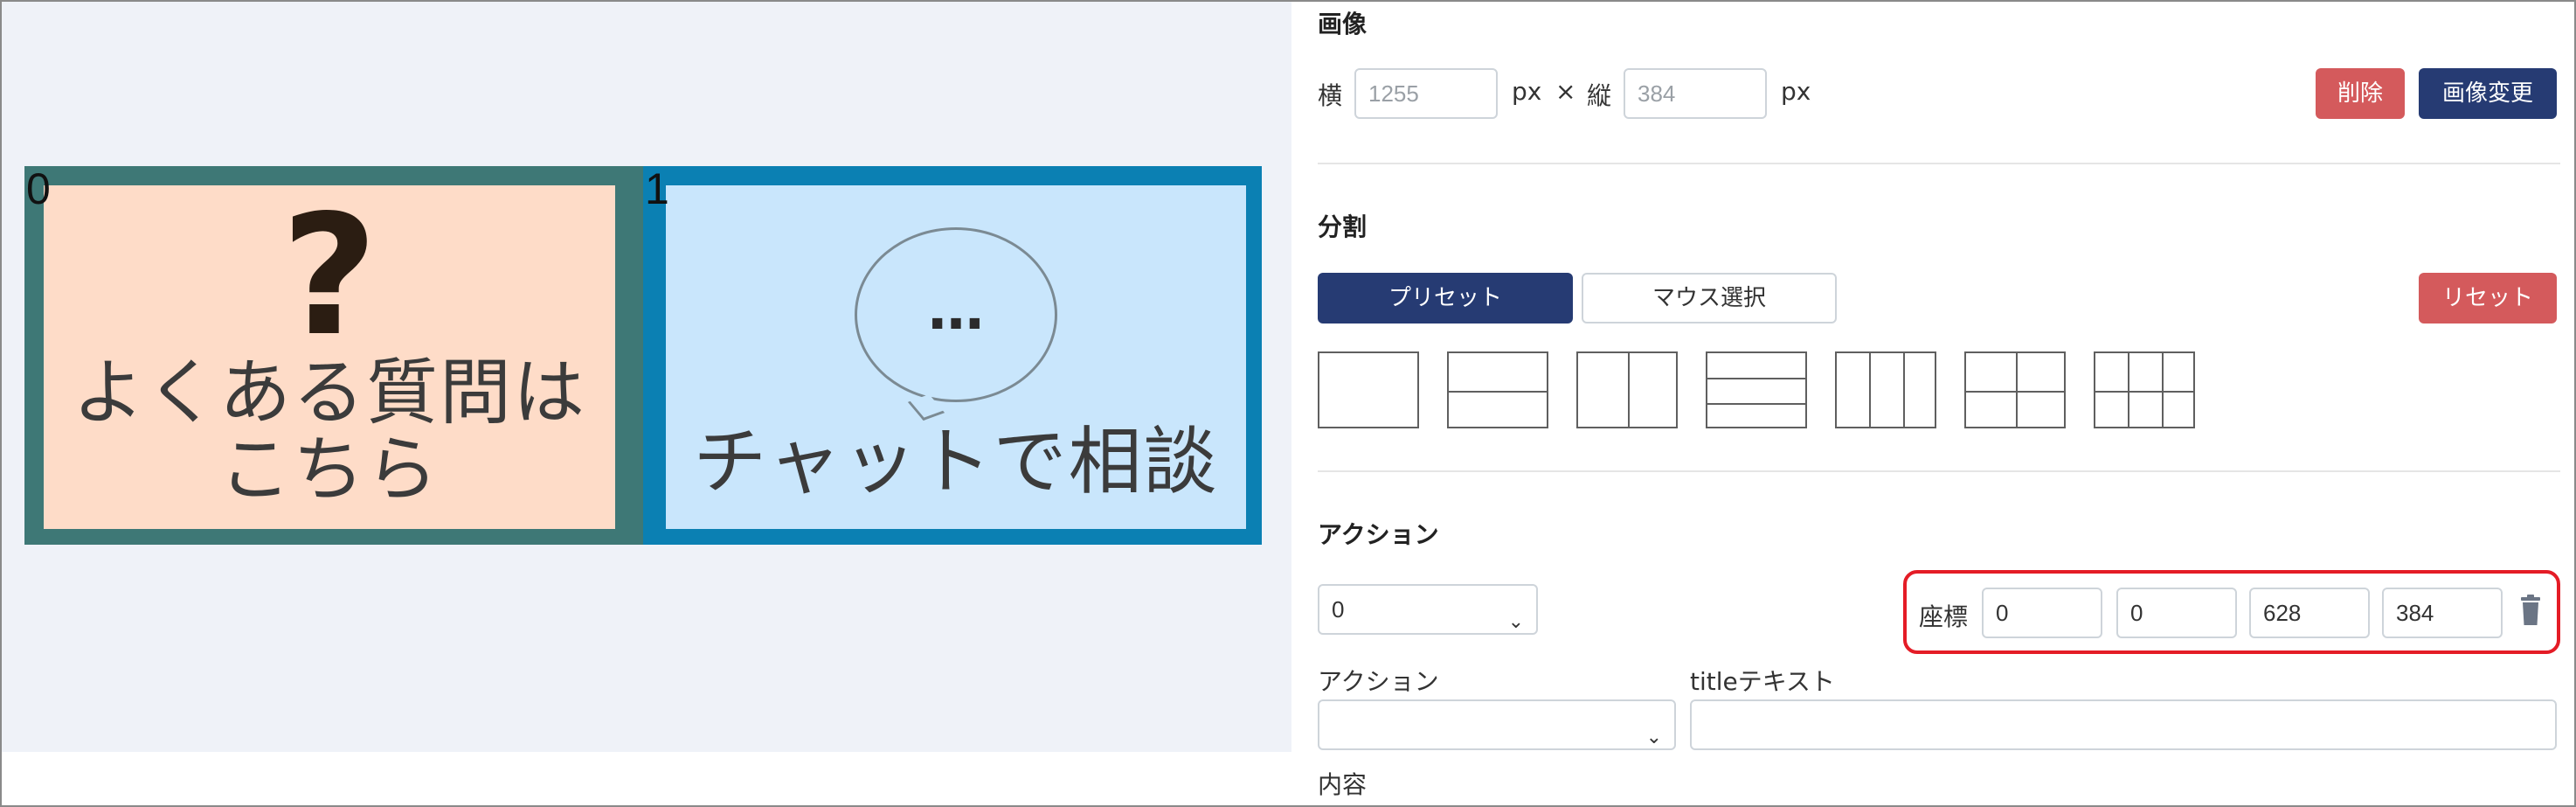  I want to click on action-type-label: アクション, so click(1378, 681).